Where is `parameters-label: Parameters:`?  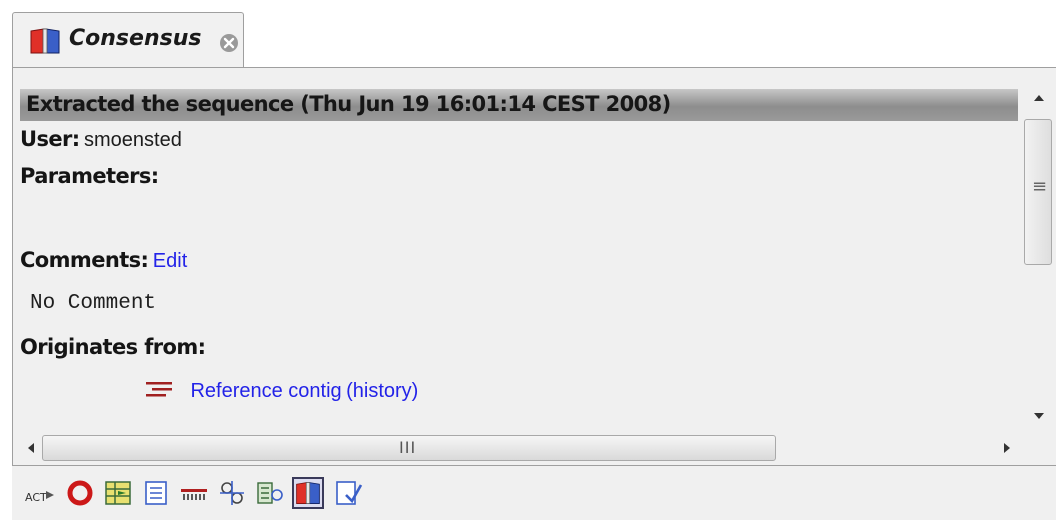
parameters-label: Parameters: is located at coordinates (89, 176).